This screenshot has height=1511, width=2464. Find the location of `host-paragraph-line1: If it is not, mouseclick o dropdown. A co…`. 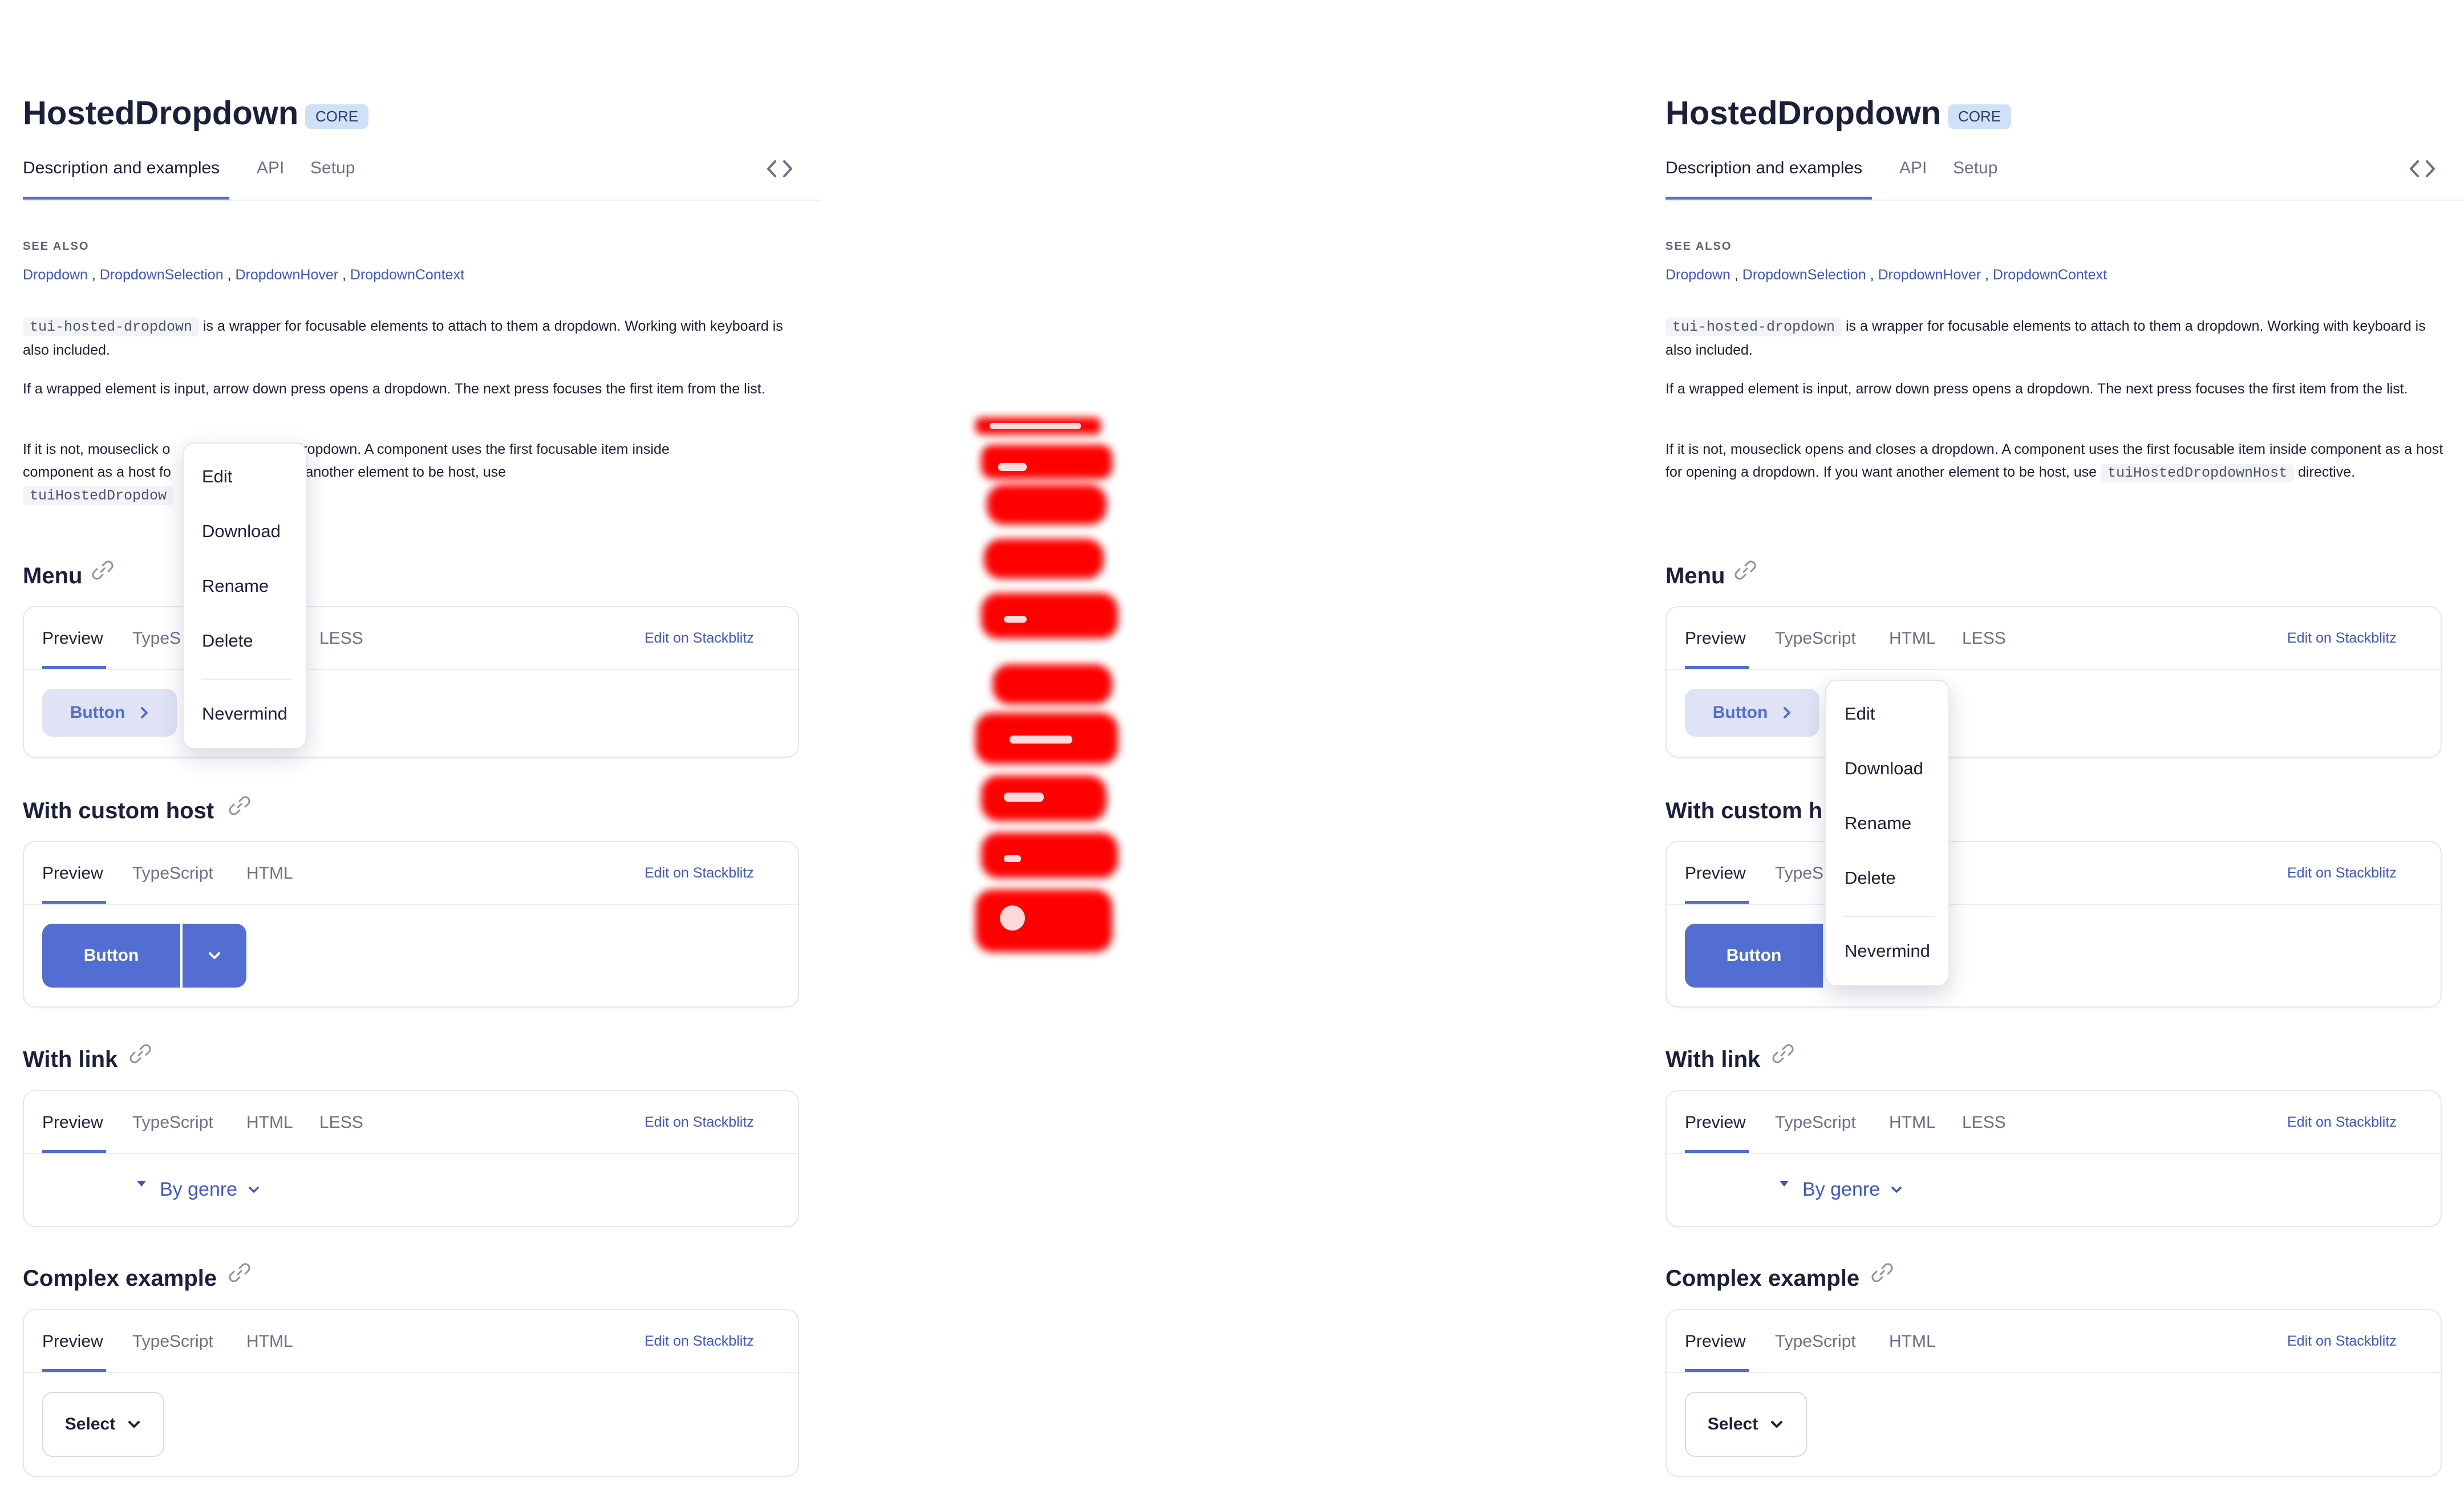

host-paragraph-line1: If it is not, mouseclick o dropdown. A co… is located at coordinates (346, 449).